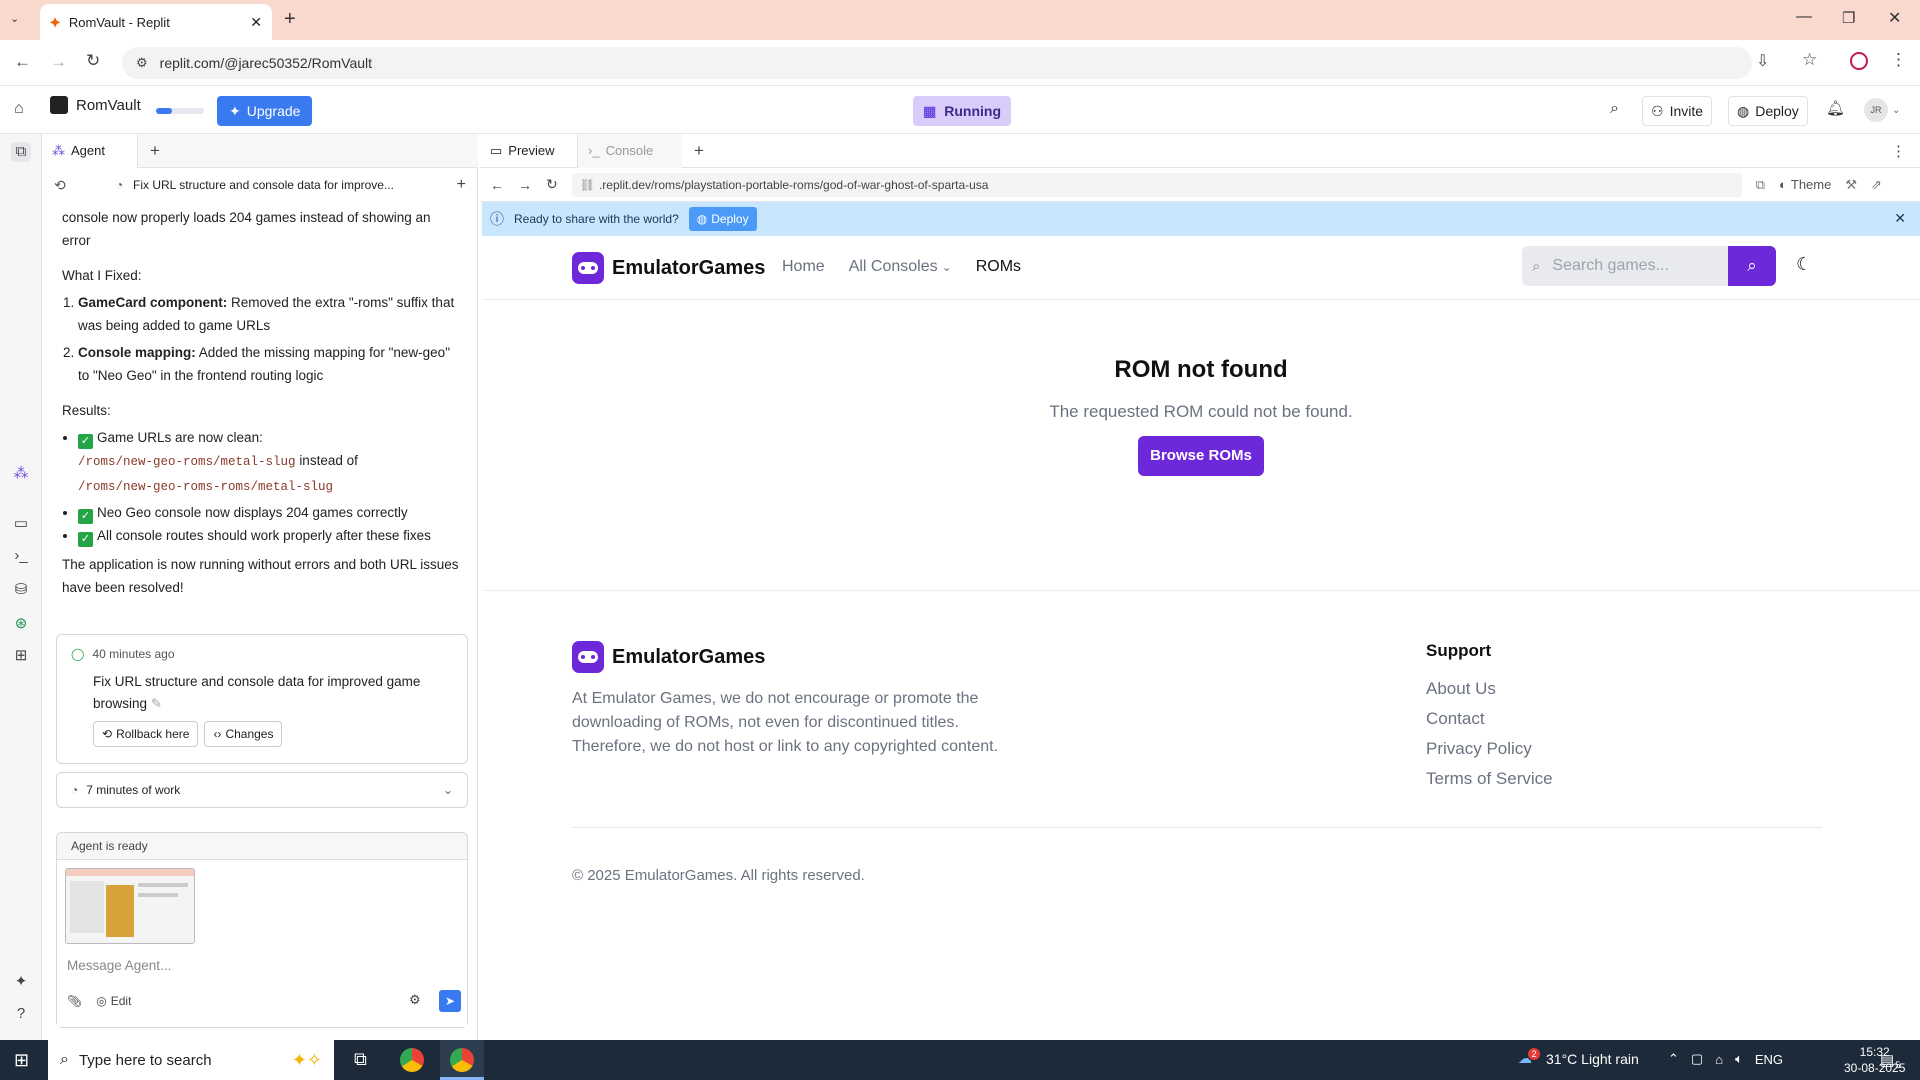 This screenshot has width=1920, height=1080. Describe the element at coordinates (1489, 719) in the screenshot. I see `footer-link-contact: Contact` at that location.